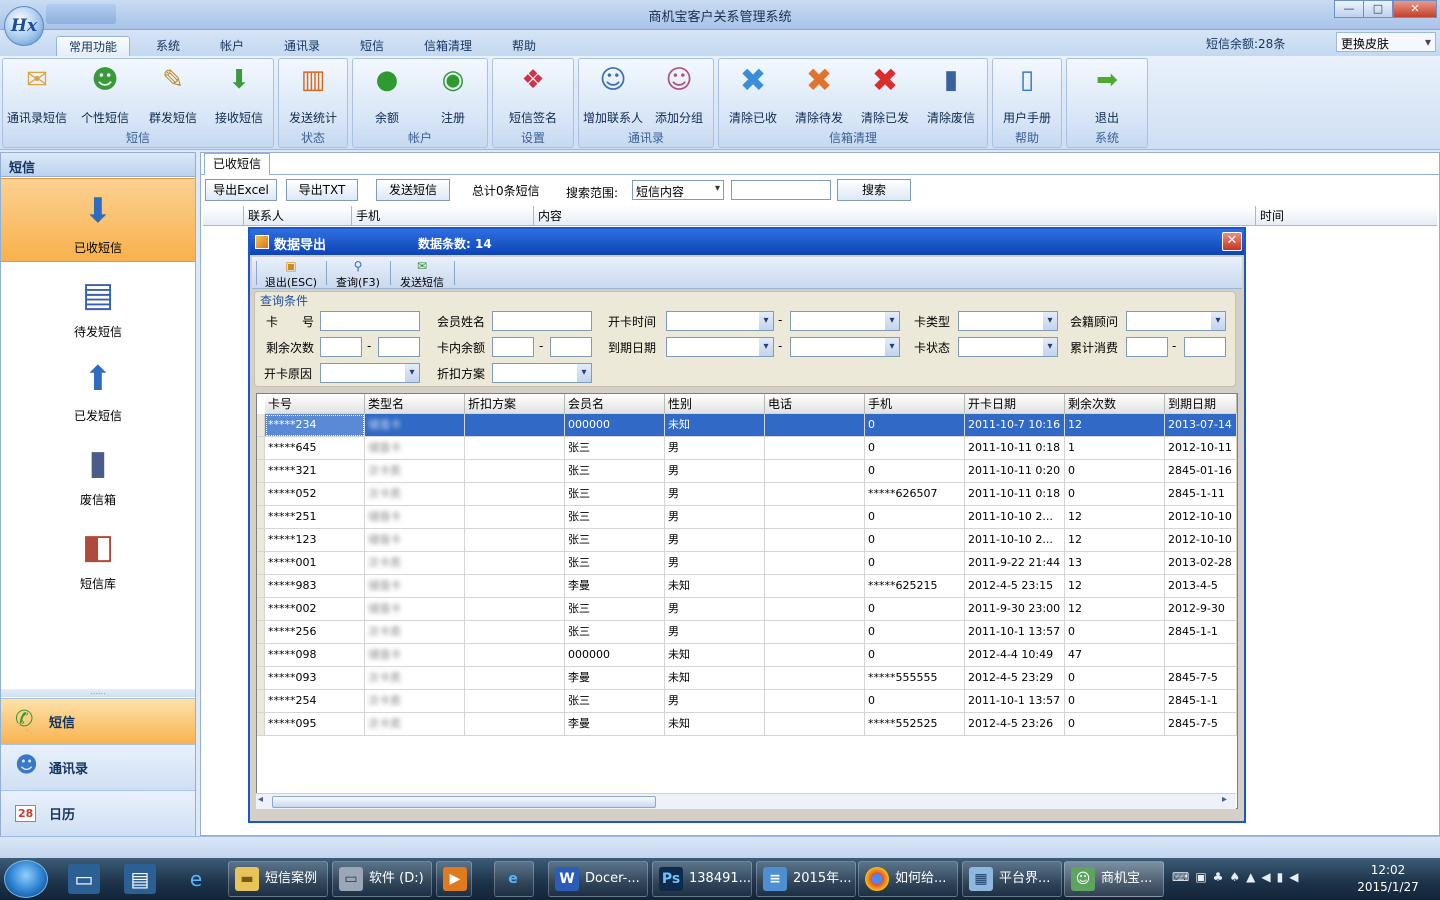 The height and width of the screenshot is (900, 1440). Describe the element at coordinates (874, 190) in the screenshot. I see `search-button: 搜索` at that location.